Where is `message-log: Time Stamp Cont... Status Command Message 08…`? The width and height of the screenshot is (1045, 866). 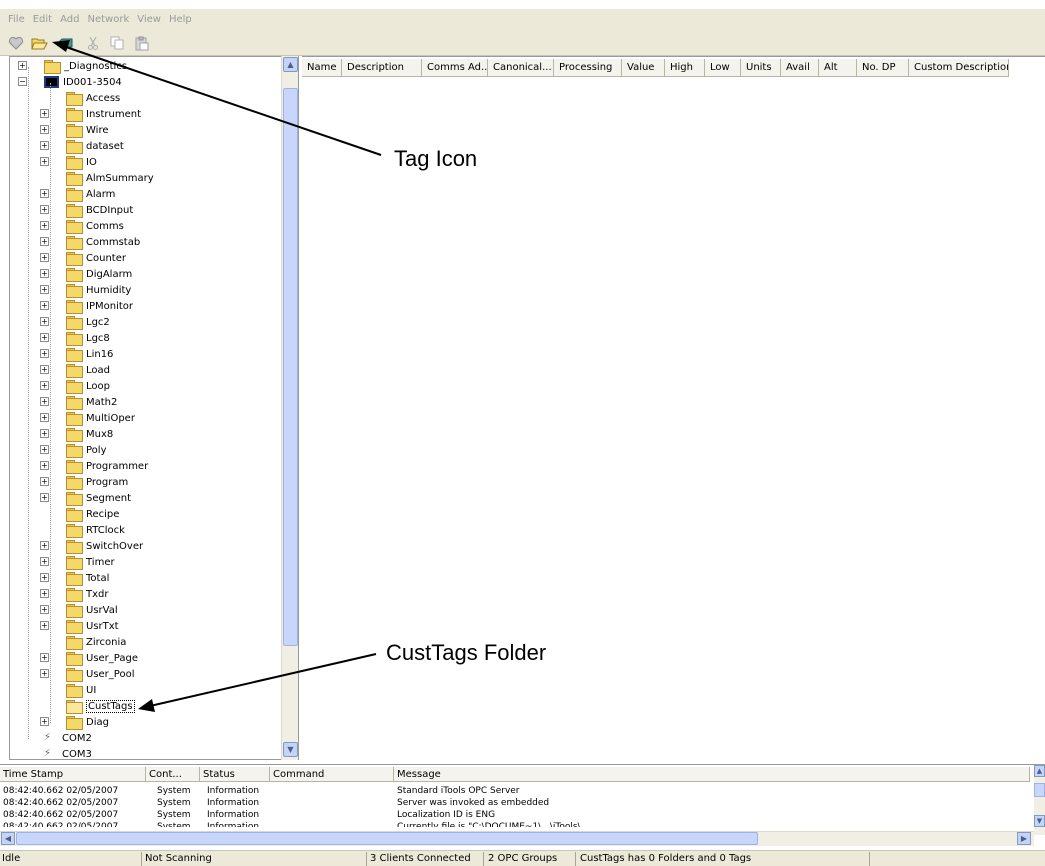
message-log: Time Stamp Cont... Status Command Message 08… is located at coordinates (522, 806).